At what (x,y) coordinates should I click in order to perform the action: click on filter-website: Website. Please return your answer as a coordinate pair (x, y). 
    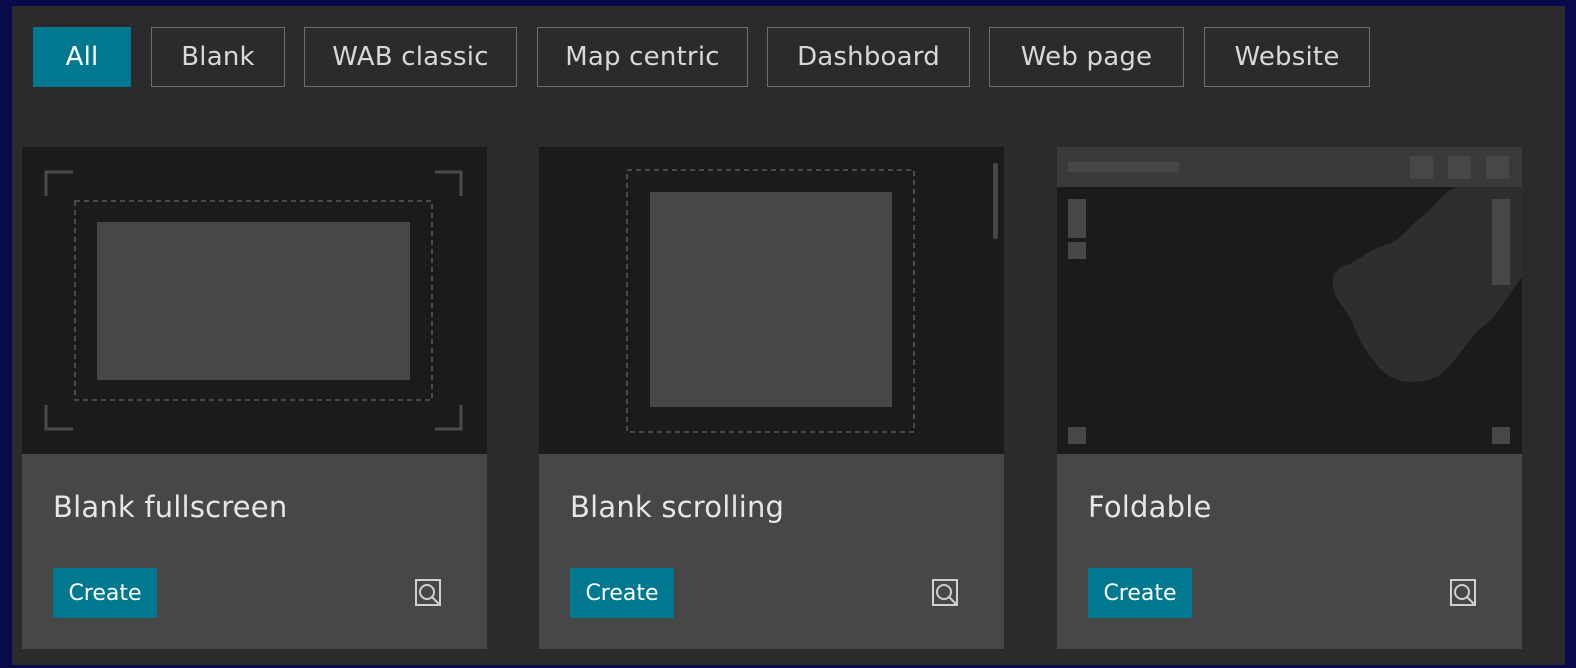
    Looking at the image, I should click on (1287, 57).